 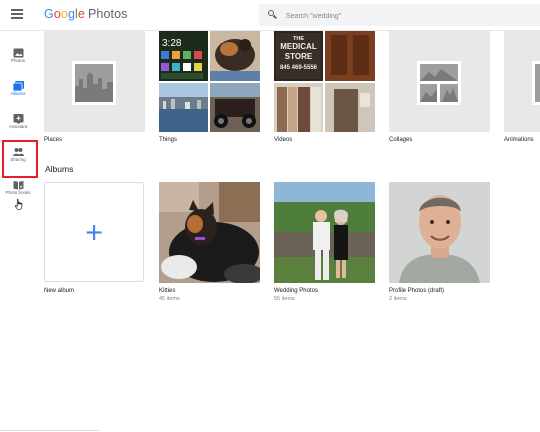 What do you see at coordinates (536, 83) in the screenshot?
I see `animation-icon` at bounding box center [536, 83].